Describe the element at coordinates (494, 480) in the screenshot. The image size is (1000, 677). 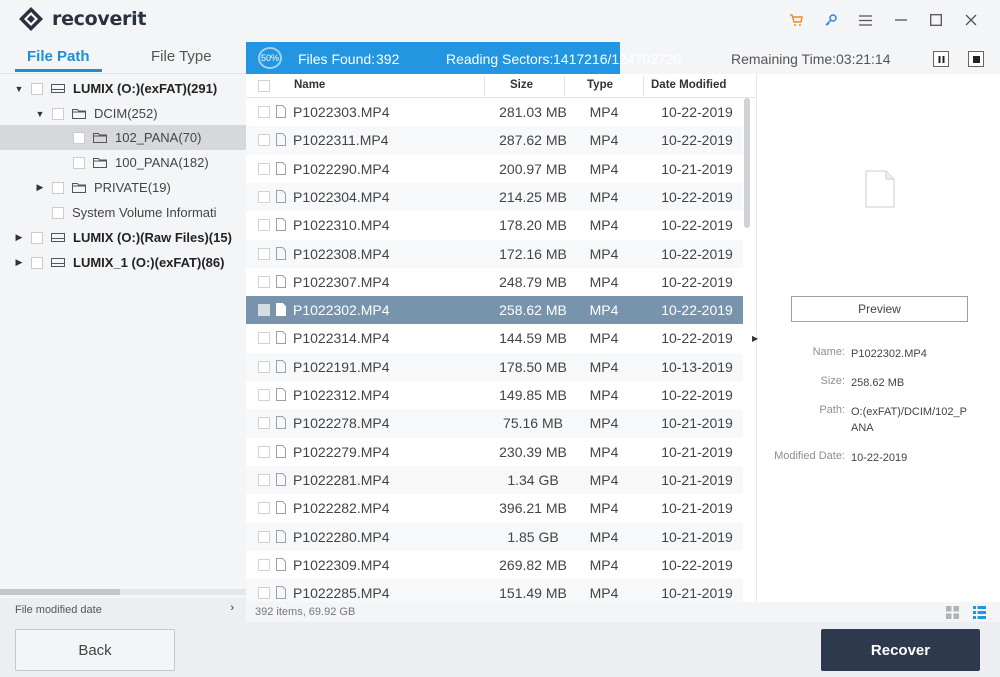
I see `table-row: P1022281.MP4 1.34 GB MP4 10-21-2019` at that location.